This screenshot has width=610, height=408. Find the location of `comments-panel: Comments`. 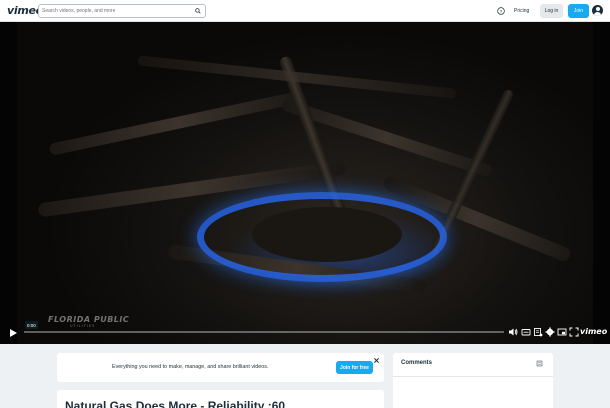

comments-panel: Comments is located at coordinates (473, 380).